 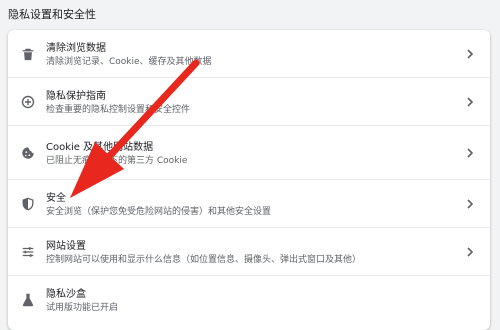 I want to click on row-description: 试用版功能已开启, so click(x=82, y=308).